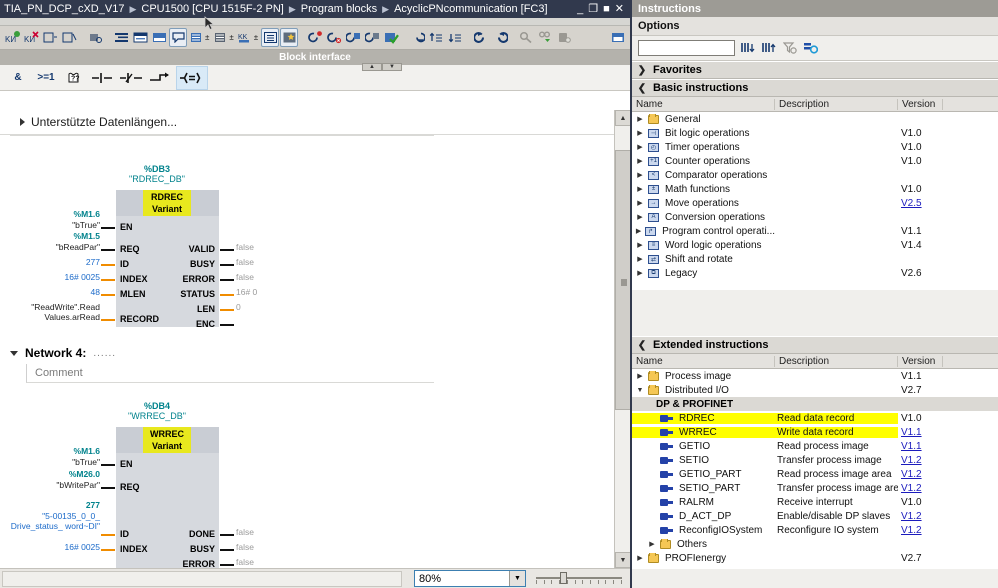 The image size is (998, 588). What do you see at coordinates (455, 37) in the screenshot?
I see `sort-down-icon` at bounding box center [455, 37].